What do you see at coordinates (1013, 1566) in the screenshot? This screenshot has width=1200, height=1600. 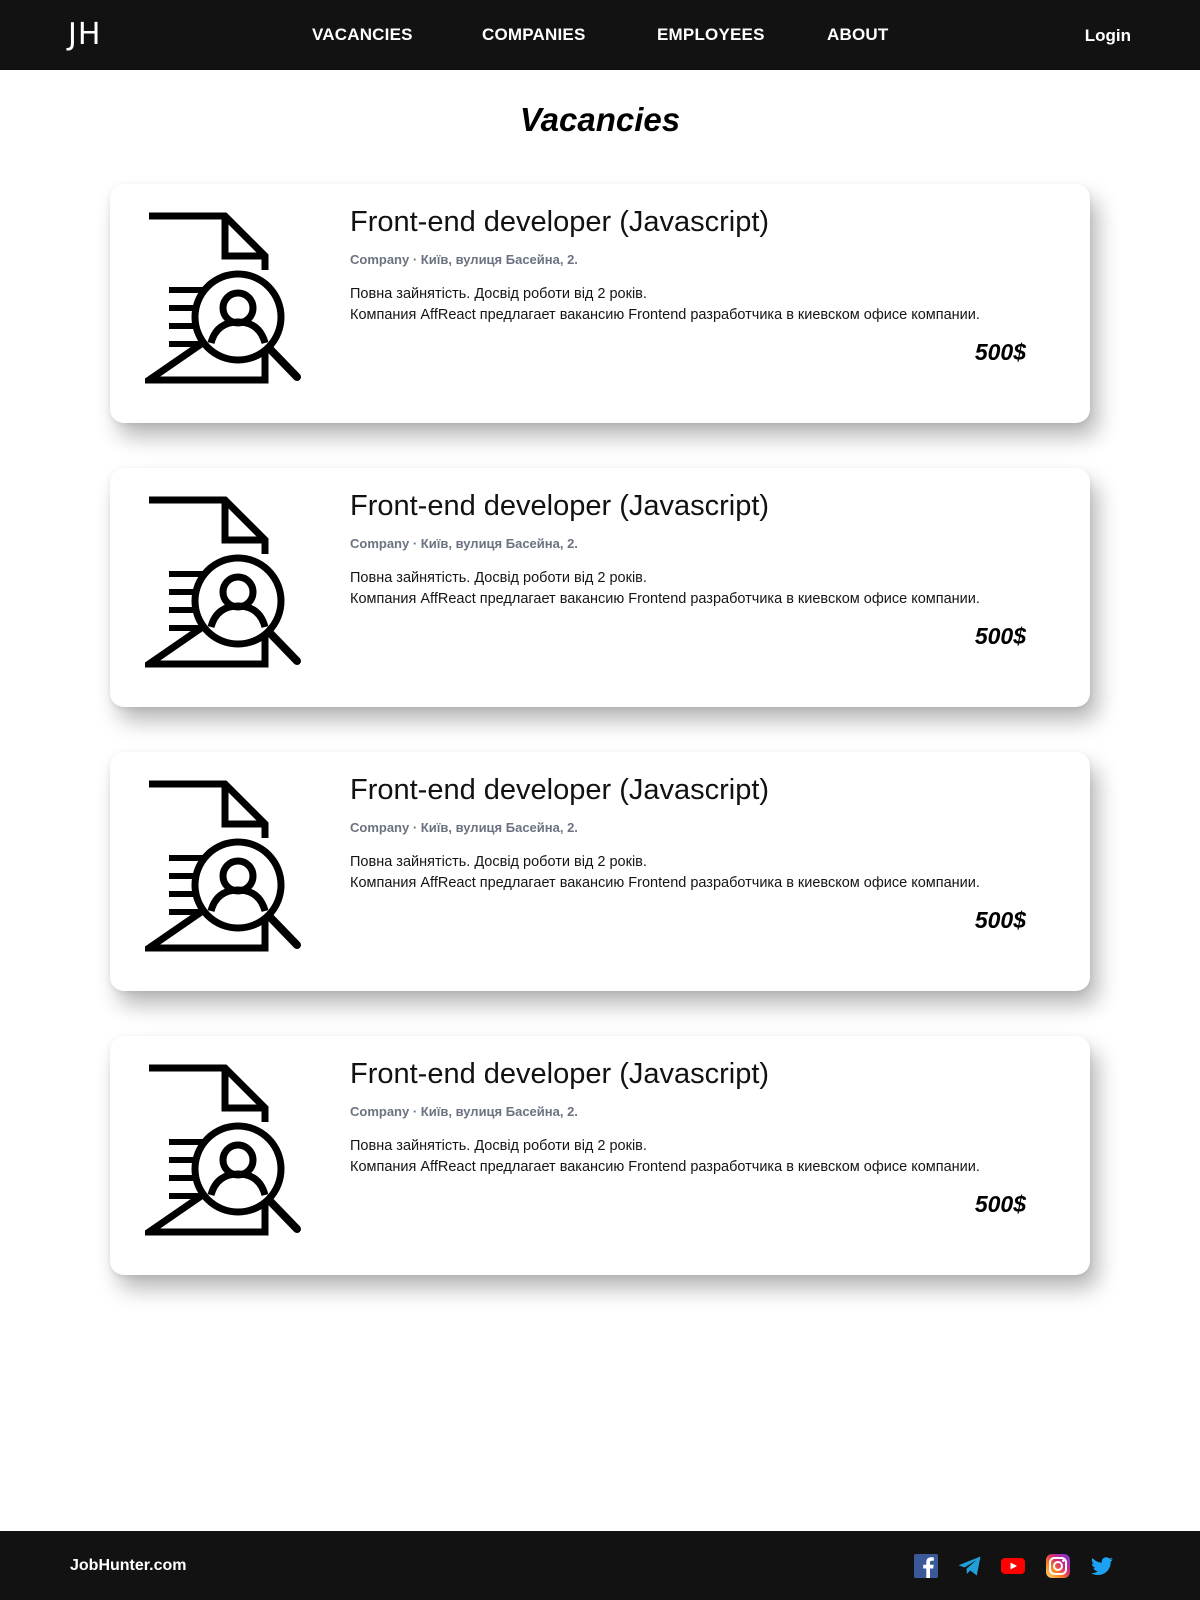 I see `youtube-icon` at bounding box center [1013, 1566].